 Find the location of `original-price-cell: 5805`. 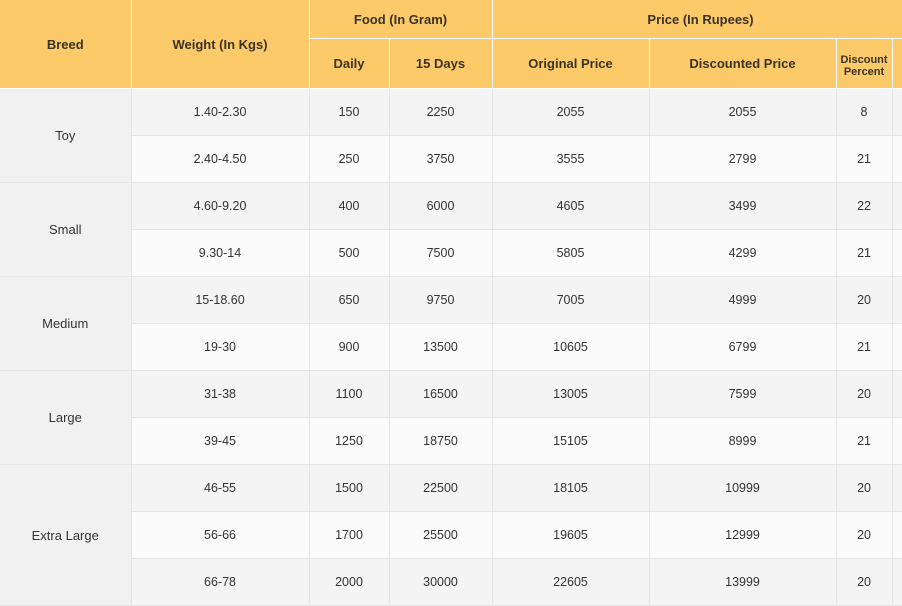

original-price-cell: 5805 is located at coordinates (571, 253).